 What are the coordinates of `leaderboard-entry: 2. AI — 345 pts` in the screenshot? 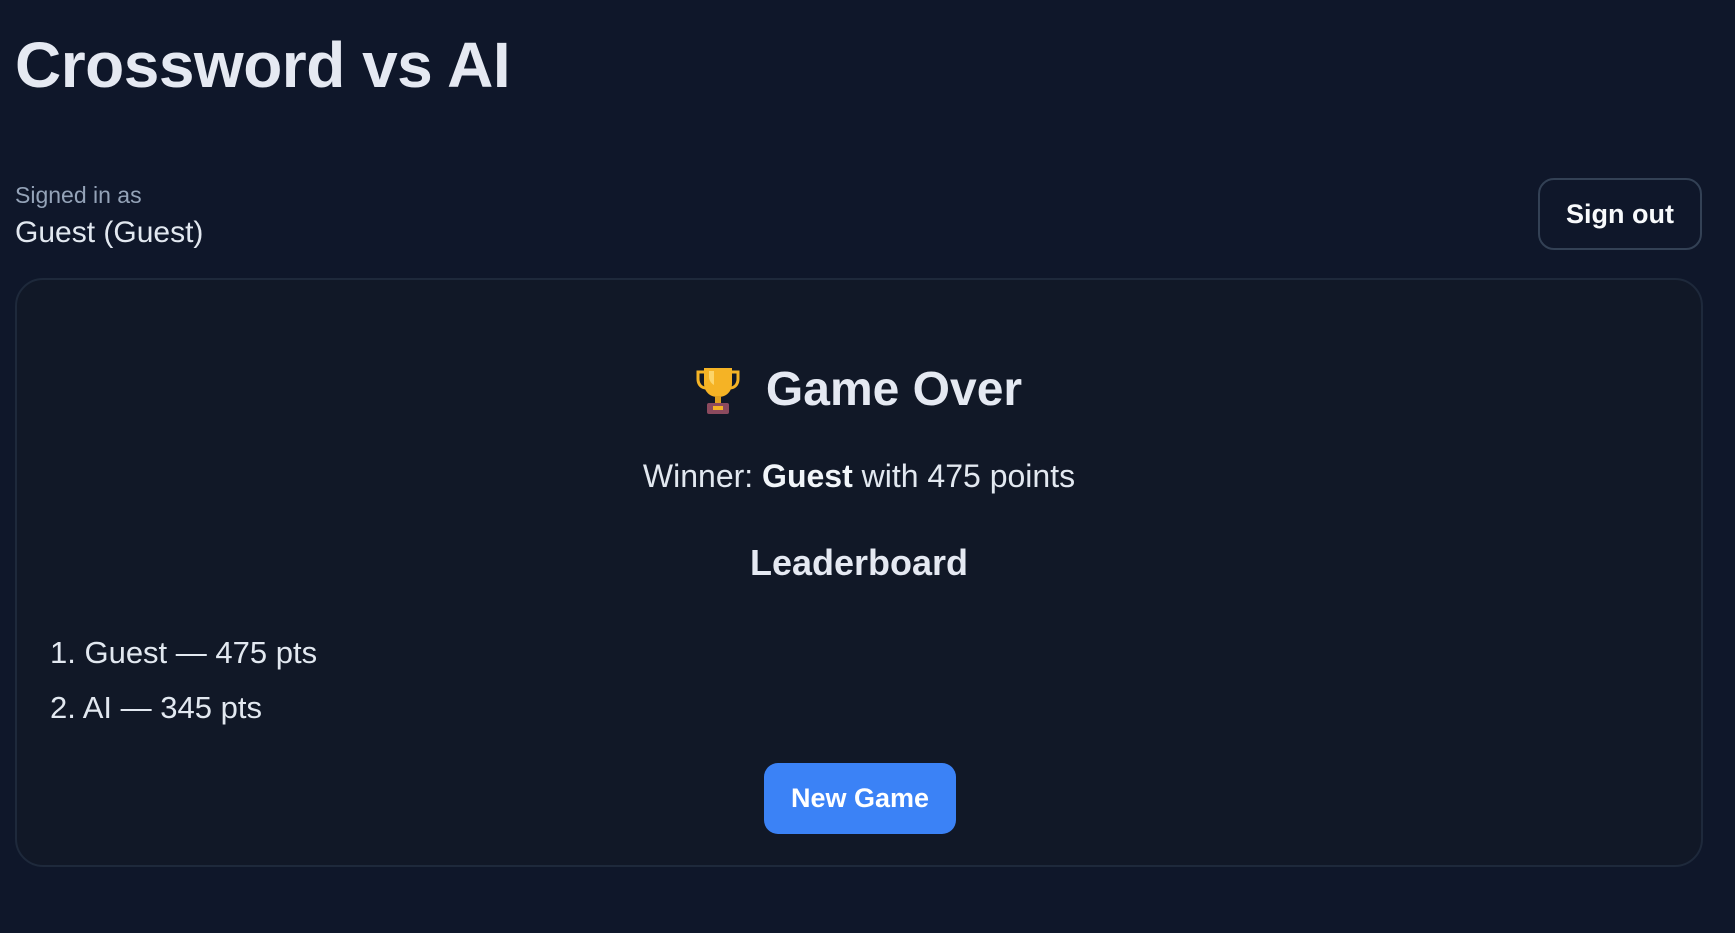 It's located at (156, 707).